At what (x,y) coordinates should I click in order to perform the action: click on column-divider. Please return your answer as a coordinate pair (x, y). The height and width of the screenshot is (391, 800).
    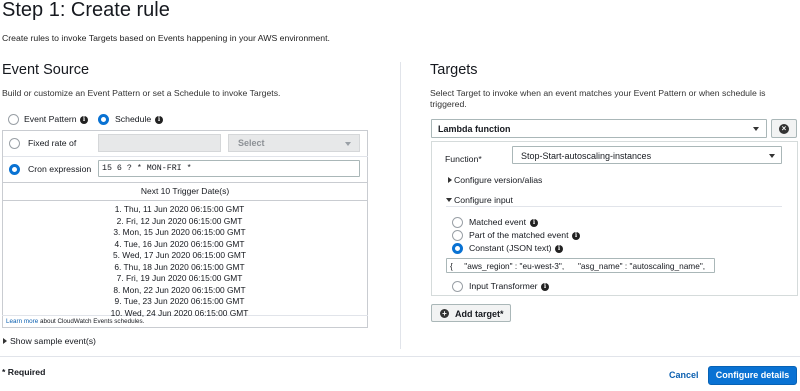
    Looking at the image, I should click on (400, 205).